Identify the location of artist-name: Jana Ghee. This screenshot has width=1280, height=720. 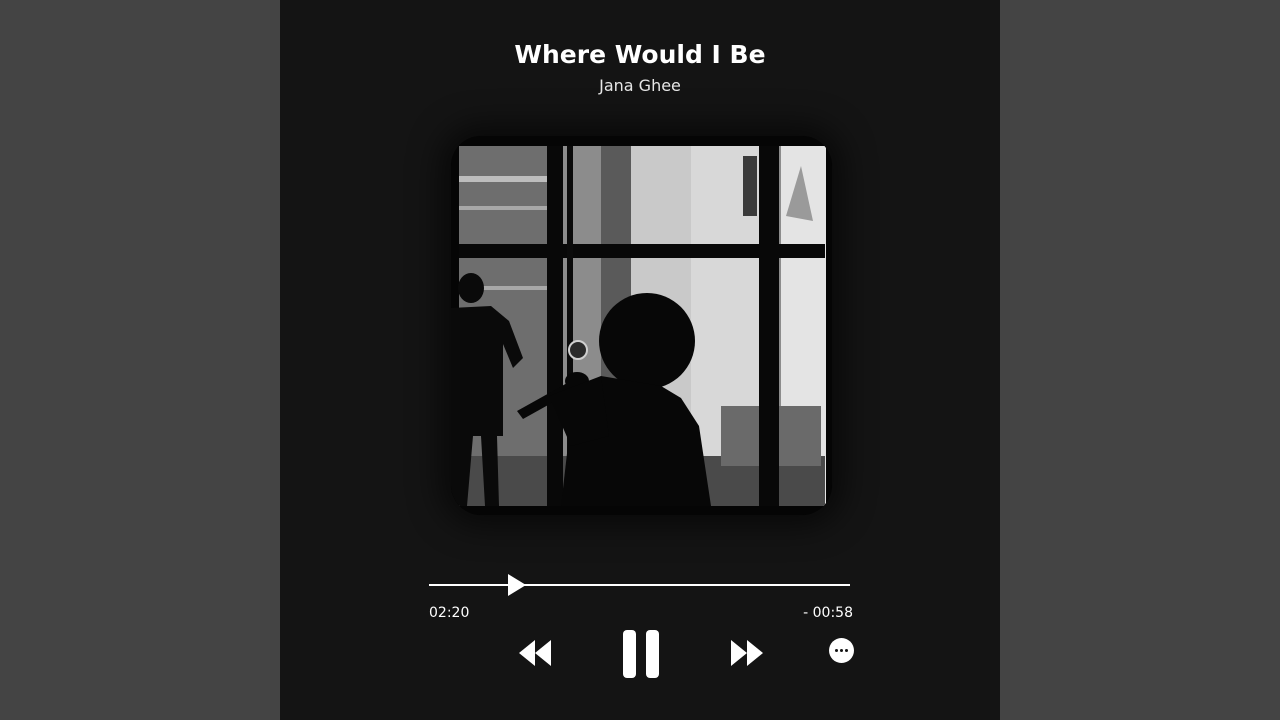
(640, 85).